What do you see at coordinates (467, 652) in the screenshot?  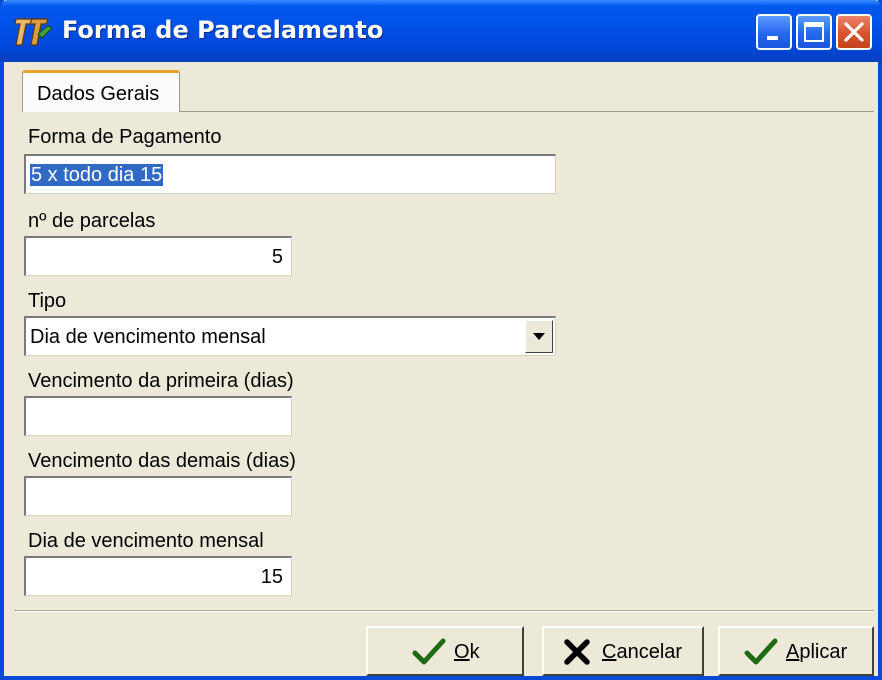 I see `ok-label: Ok` at bounding box center [467, 652].